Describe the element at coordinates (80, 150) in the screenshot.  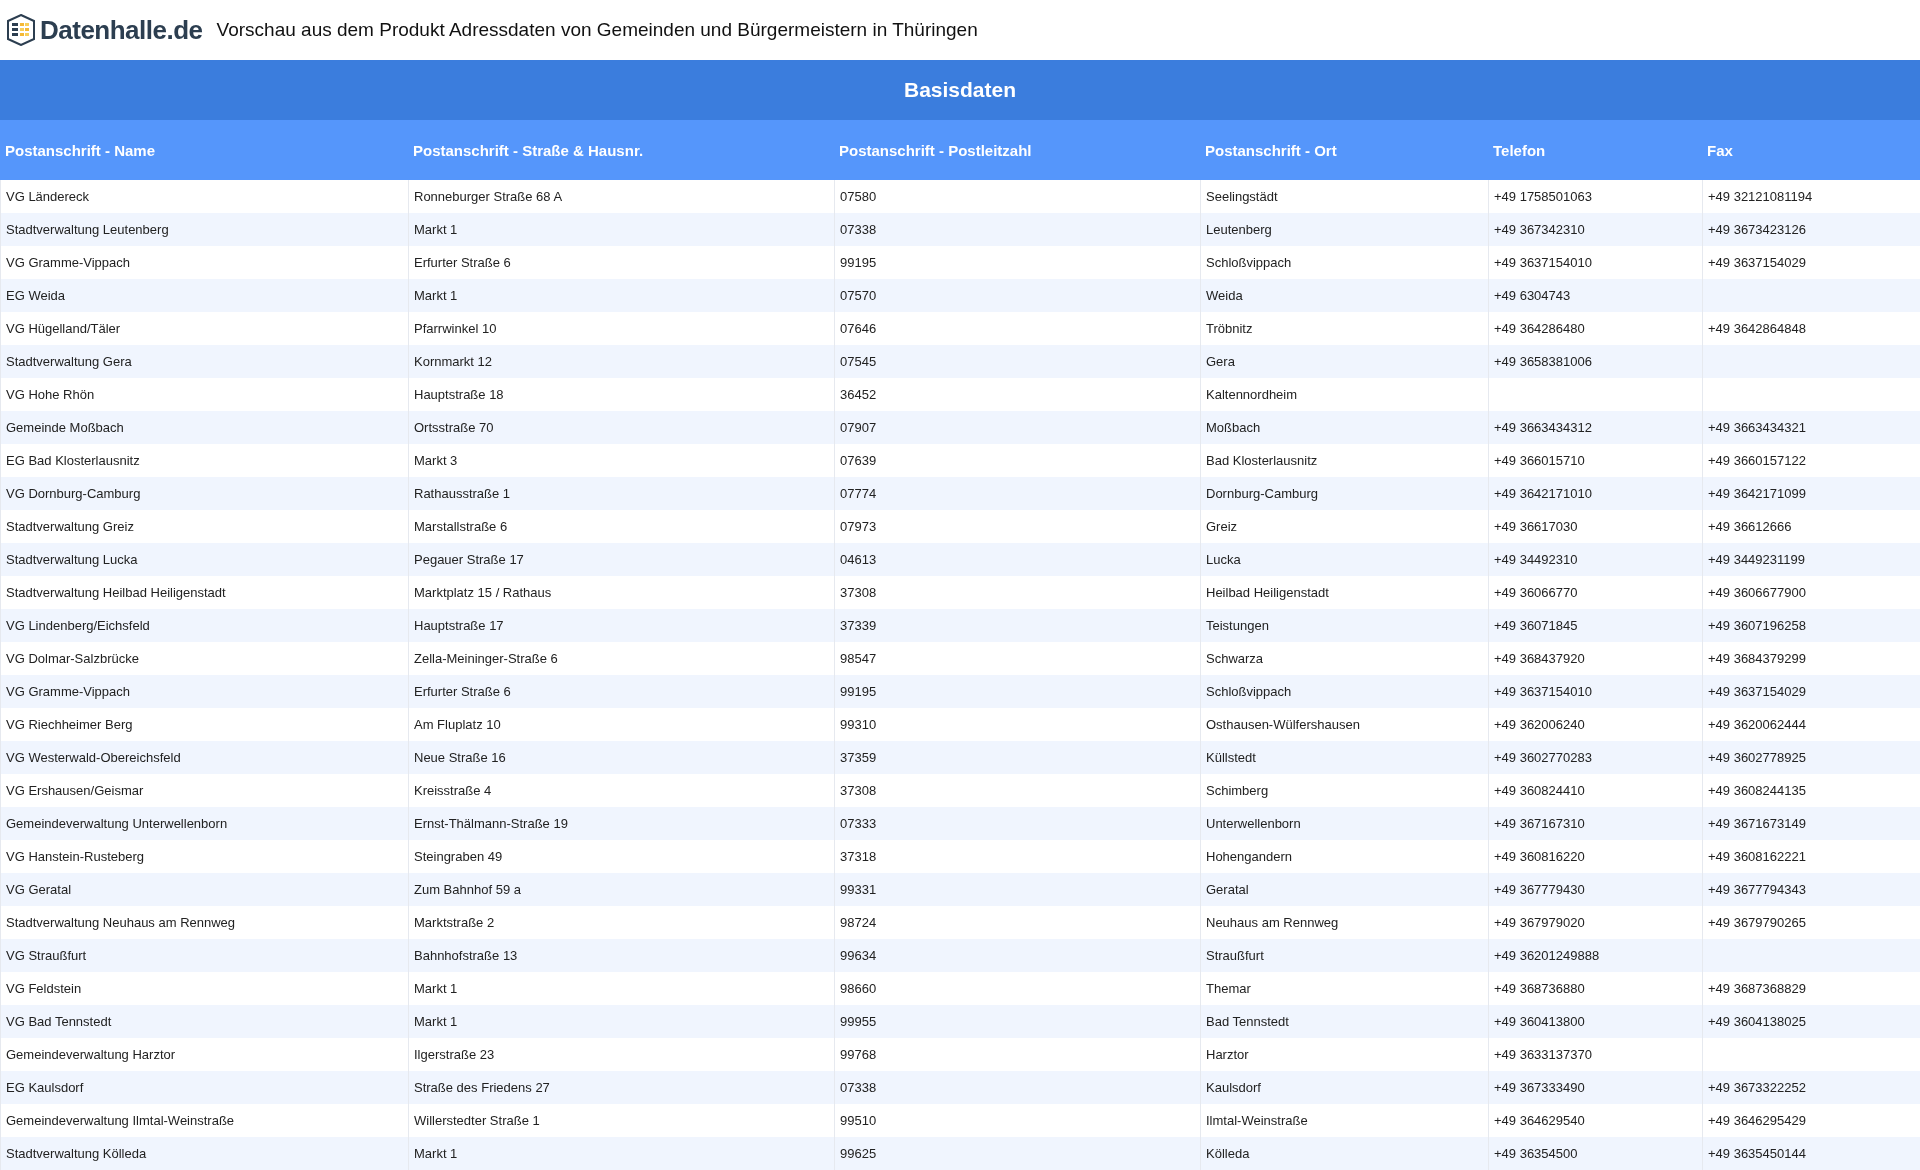
I see `column-header: Postanschrift - Name` at that location.